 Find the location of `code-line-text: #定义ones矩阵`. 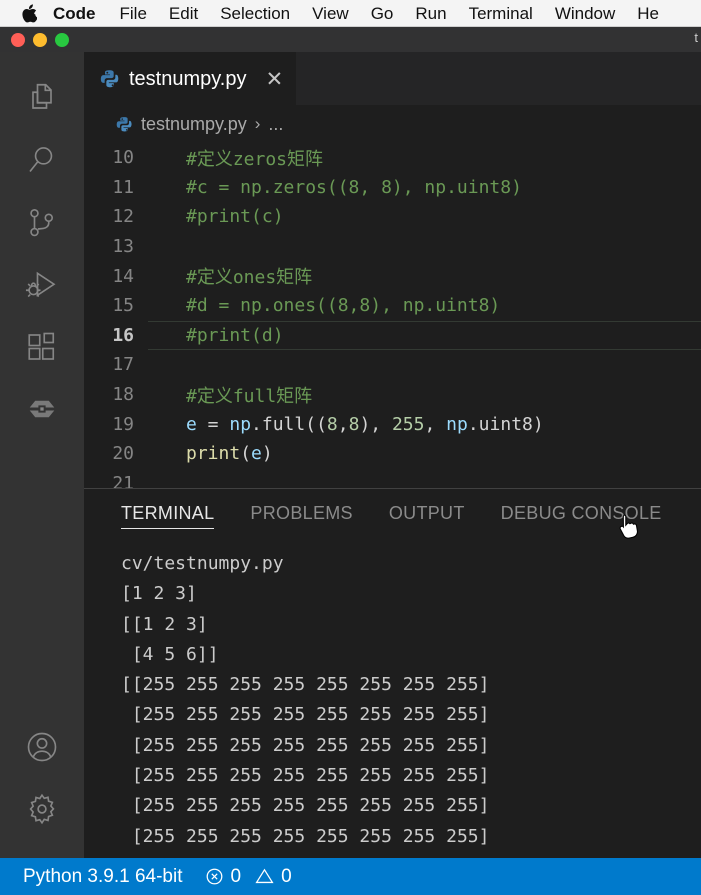

code-line-text: #定义ones矩阵 is located at coordinates (230, 276).